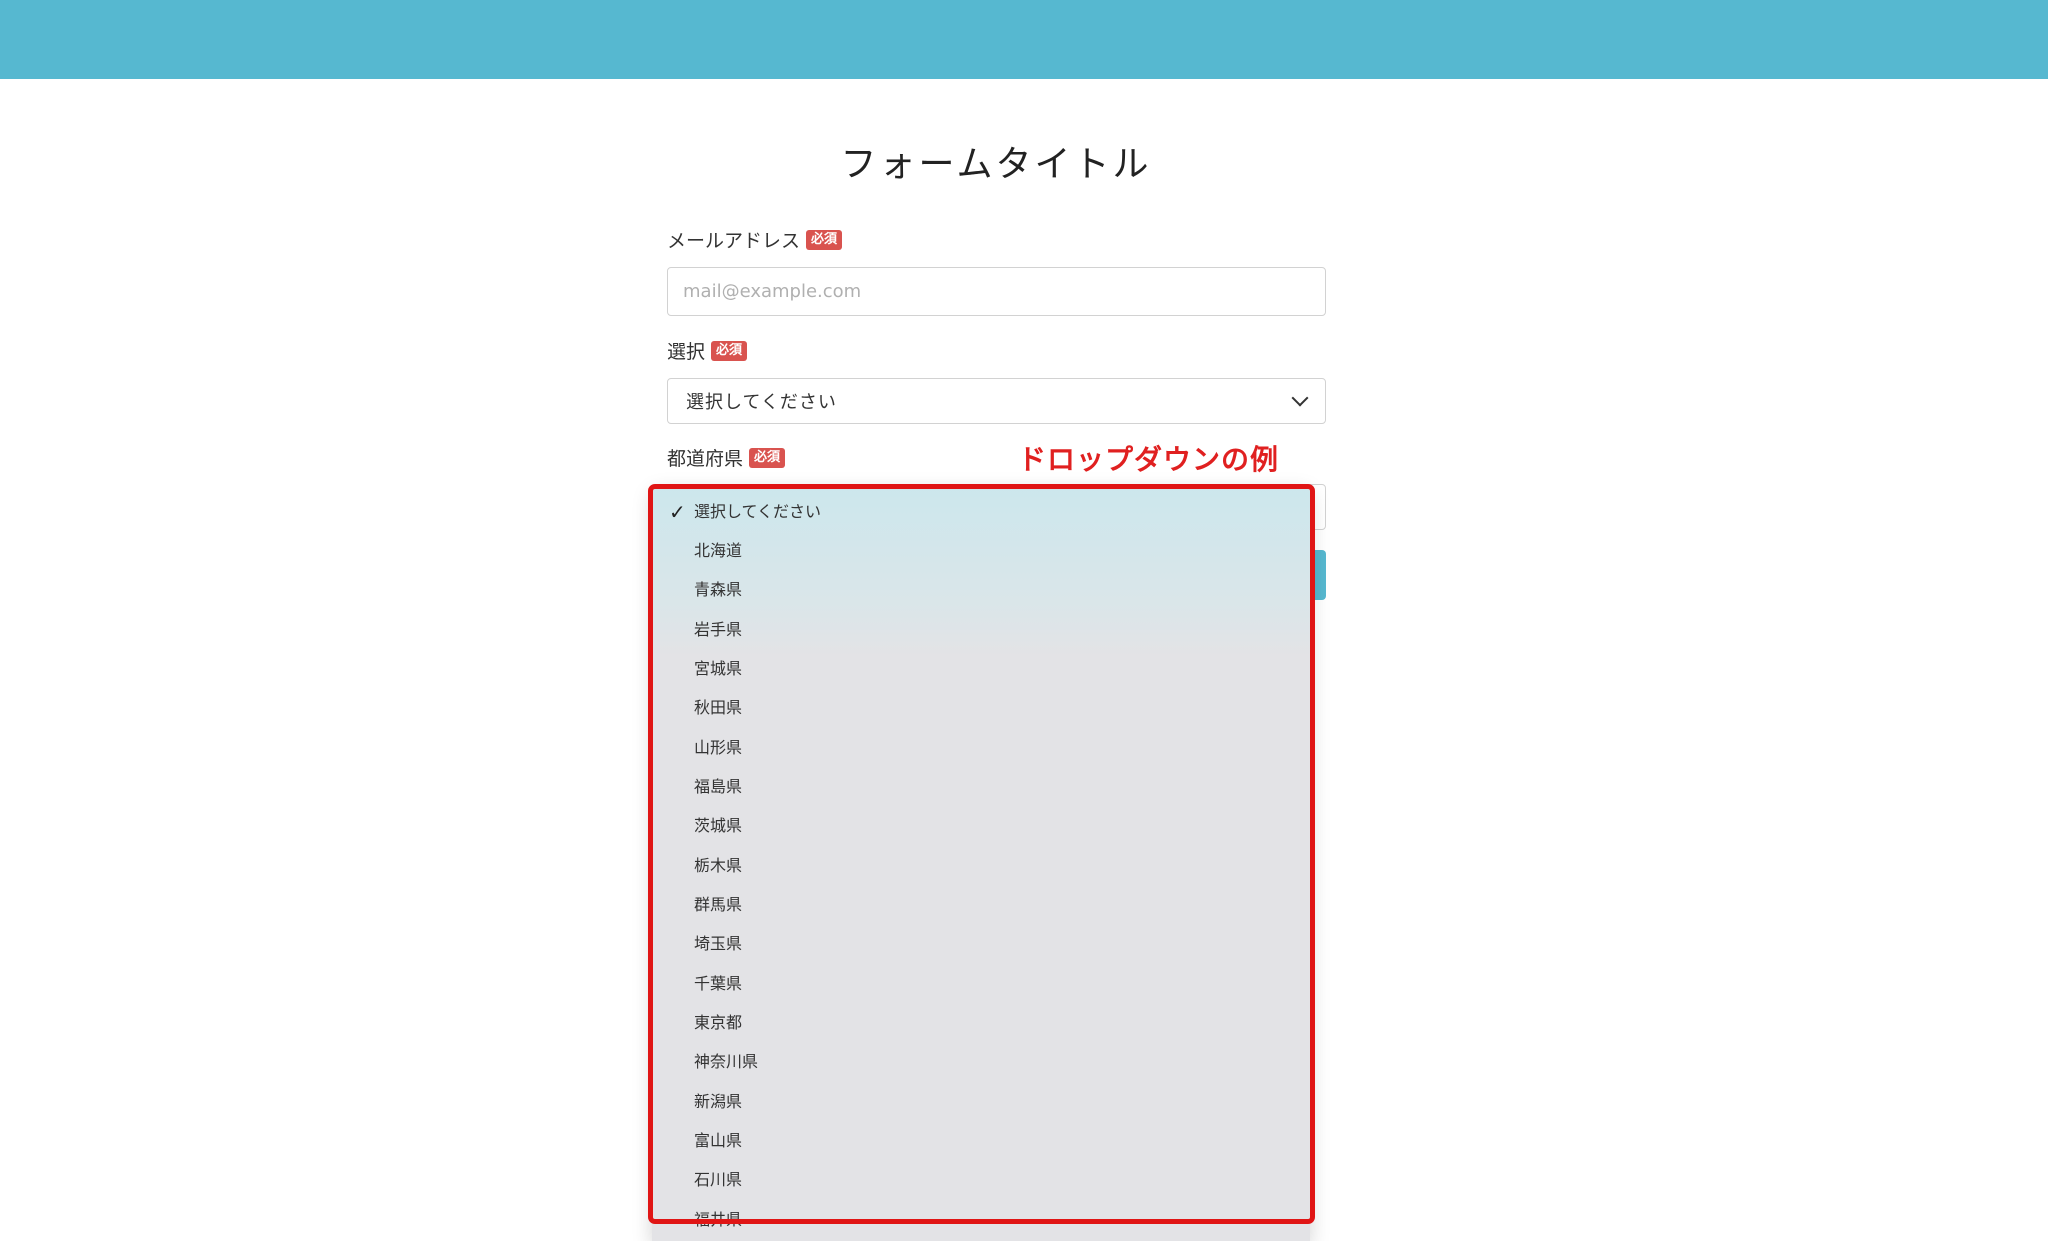  What do you see at coordinates (1300, 401) in the screenshot?
I see `chevron-down-icon` at bounding box center [1300, 401].